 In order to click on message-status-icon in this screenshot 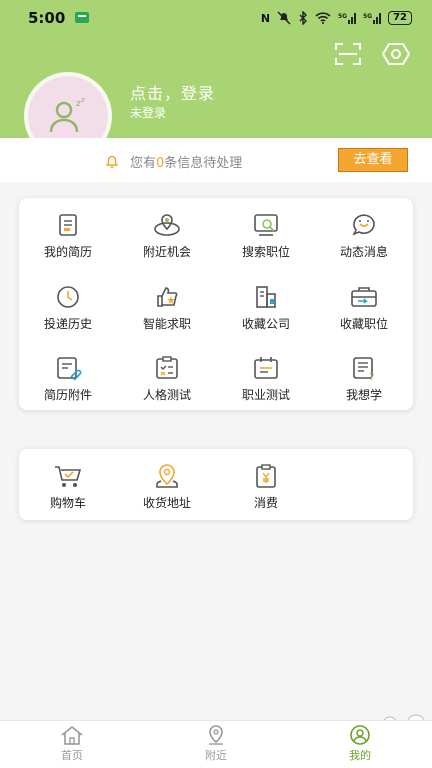, I will do `click(82, 17)`.